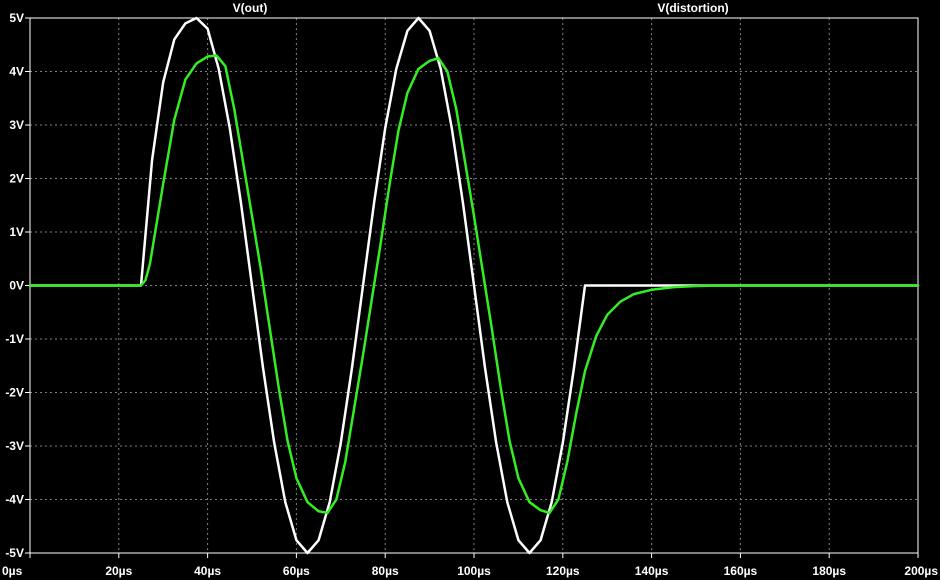 The image size is (940, 580). Describe the element at coordinates (692, 8) in the screenshot. I see `legend-label-vdistortion: V(distortion)` at that location.